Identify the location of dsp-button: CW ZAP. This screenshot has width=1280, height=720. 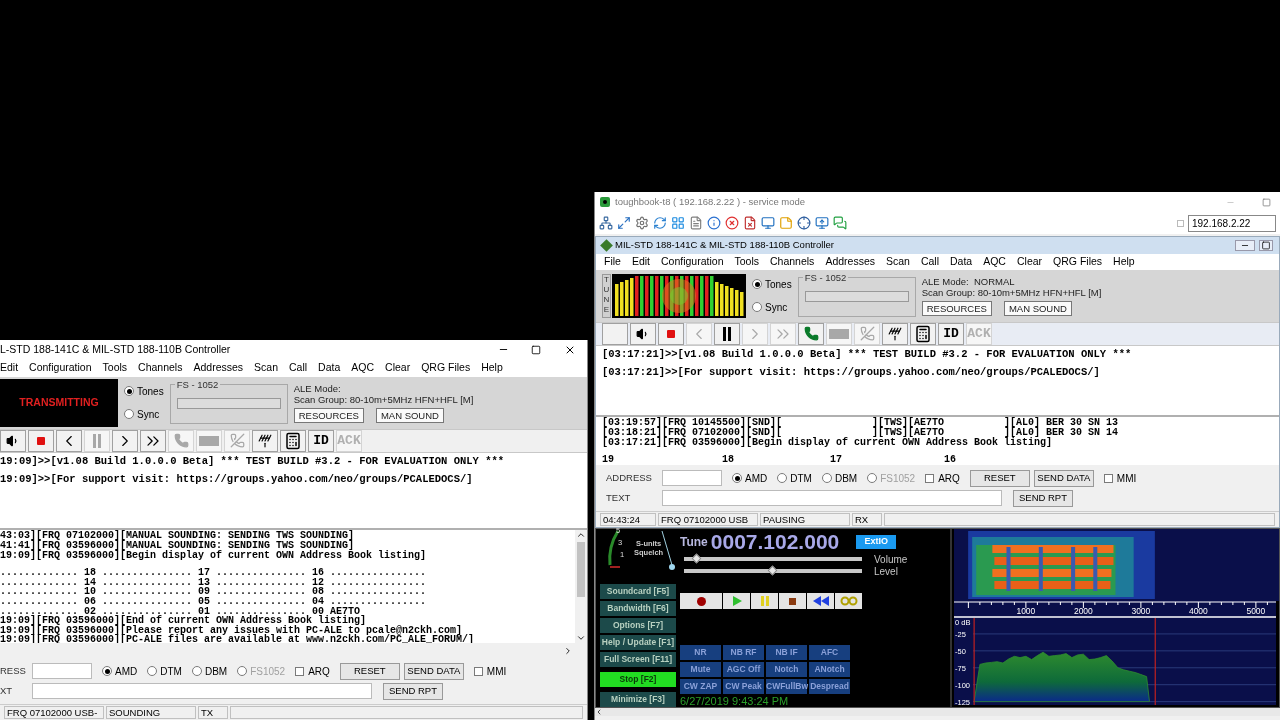
(700, 686).